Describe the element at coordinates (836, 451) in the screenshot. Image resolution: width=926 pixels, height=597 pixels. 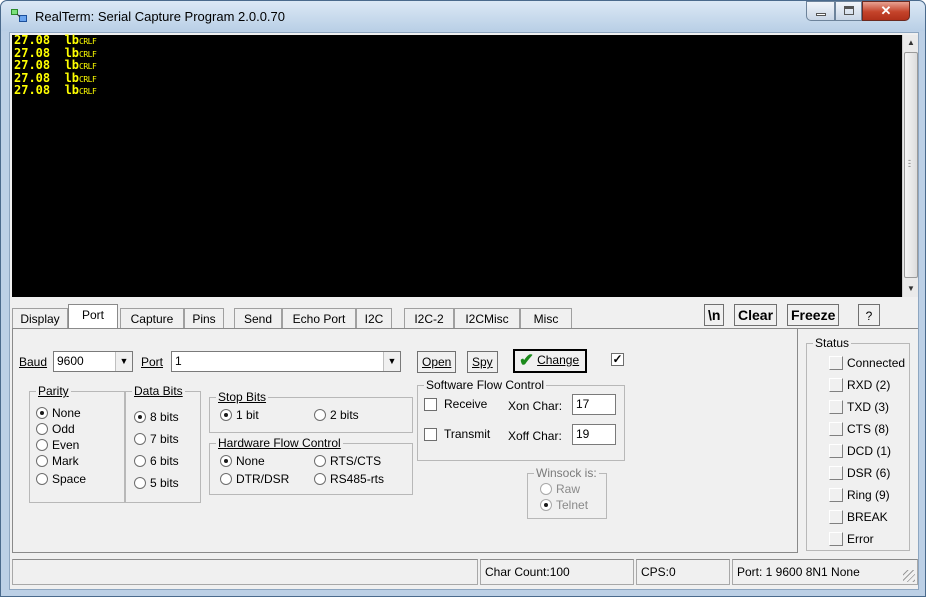
I see `dcd-led` at that location.